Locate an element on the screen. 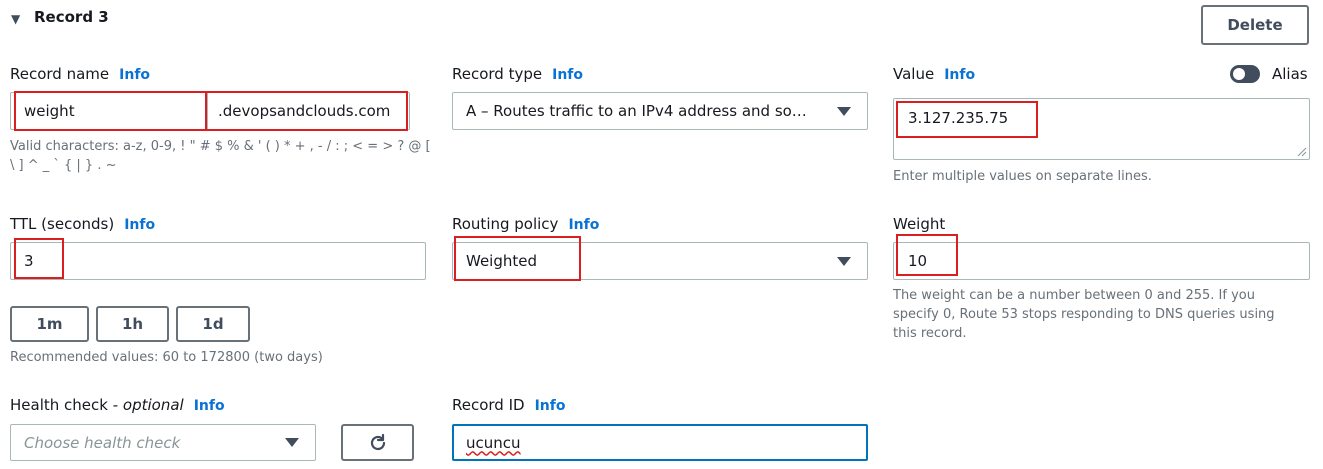 The image size is (1323, 469). highlight-divider is located at coordinates (206, 111).